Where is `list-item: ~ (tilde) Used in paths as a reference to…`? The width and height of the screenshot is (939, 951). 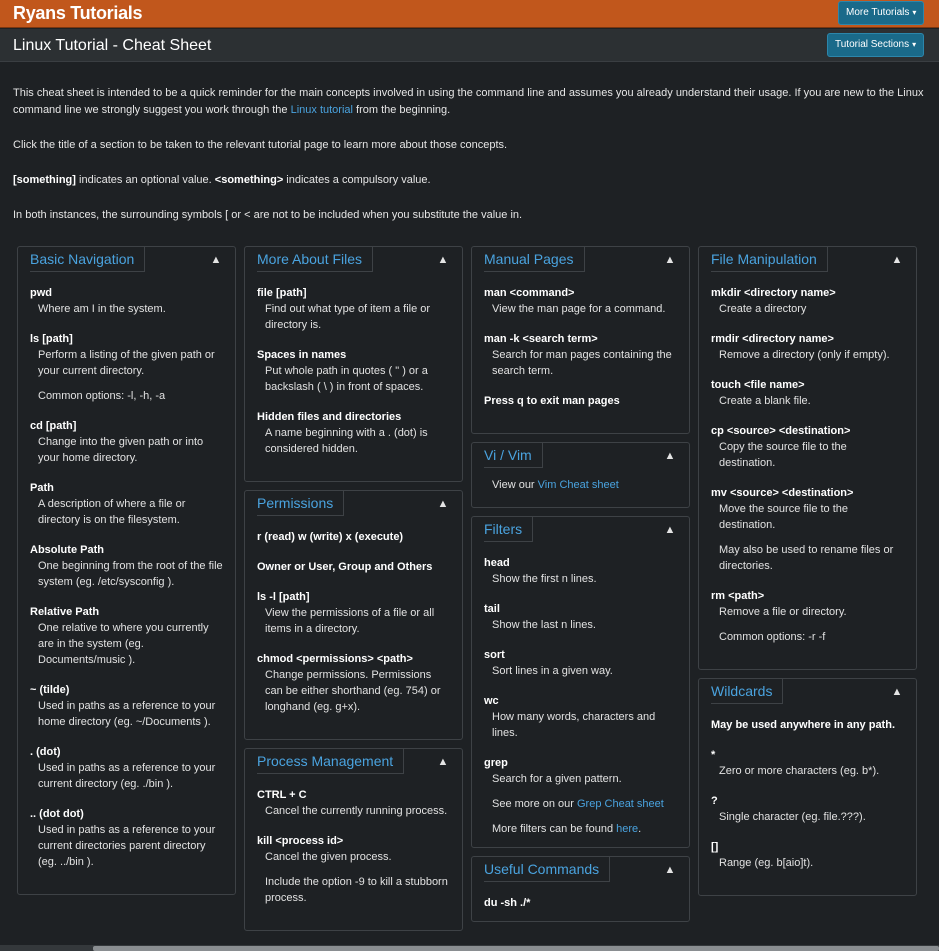 list-item: ~ (tilde) Used in paths as a reference to… is located at coordinates (126, 706).